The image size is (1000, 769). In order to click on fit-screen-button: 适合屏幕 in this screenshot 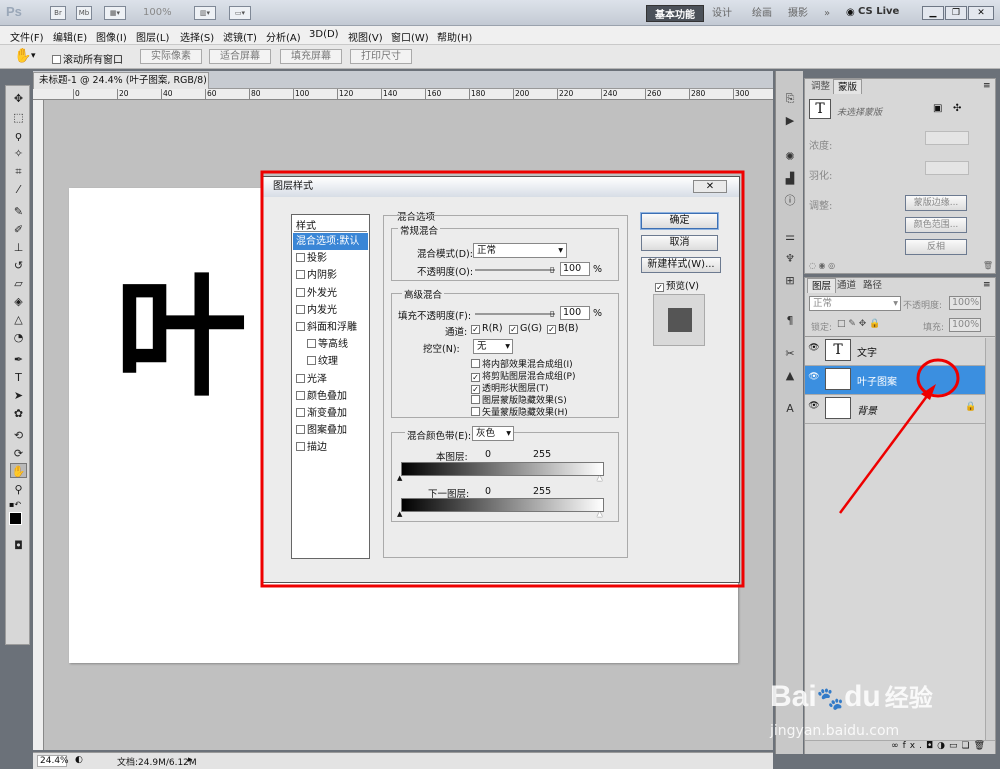, I will do `click(240, 56)`.